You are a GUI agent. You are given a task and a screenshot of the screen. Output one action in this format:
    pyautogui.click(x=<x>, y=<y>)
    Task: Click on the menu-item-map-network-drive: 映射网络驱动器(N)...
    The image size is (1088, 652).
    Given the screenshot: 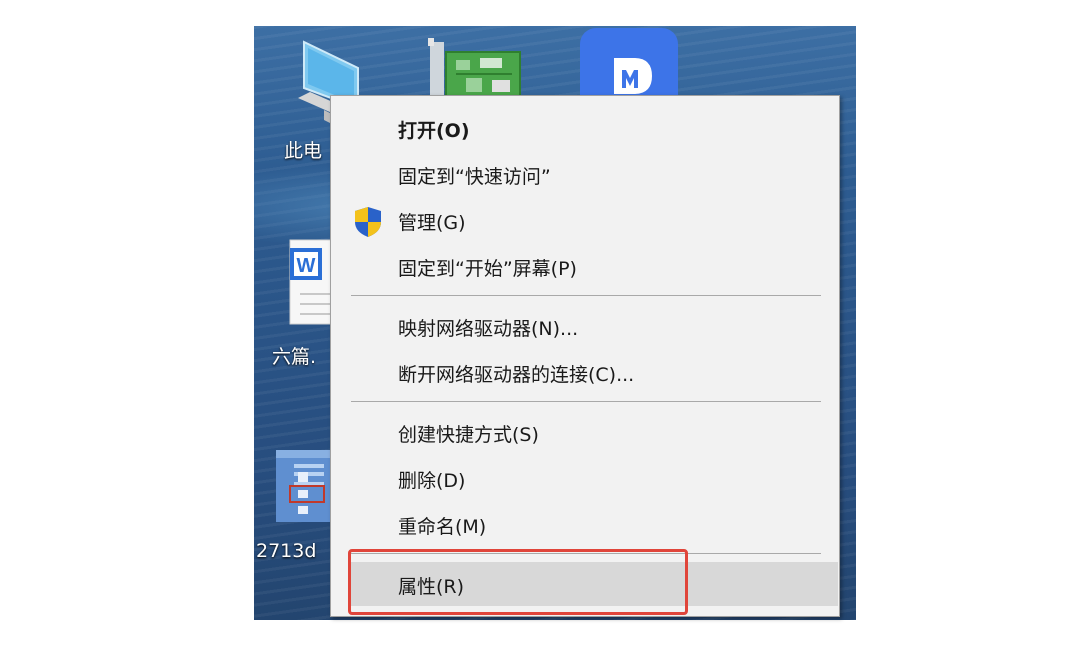 What is the action you would take?
    pyautogui.click(x=488, y=327)
    